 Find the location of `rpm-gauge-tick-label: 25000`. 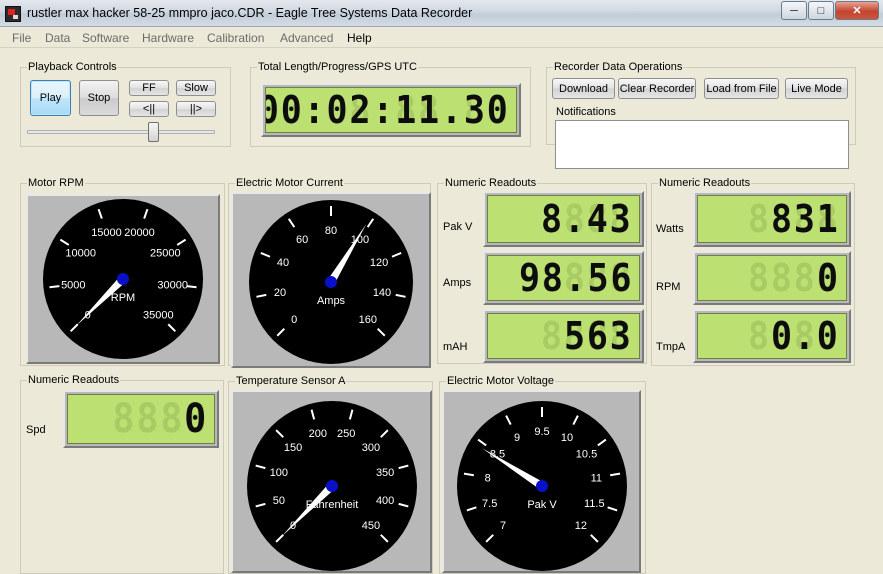

rpm-gauge-tick-label: 25000 is located at coordinates (165, 253).